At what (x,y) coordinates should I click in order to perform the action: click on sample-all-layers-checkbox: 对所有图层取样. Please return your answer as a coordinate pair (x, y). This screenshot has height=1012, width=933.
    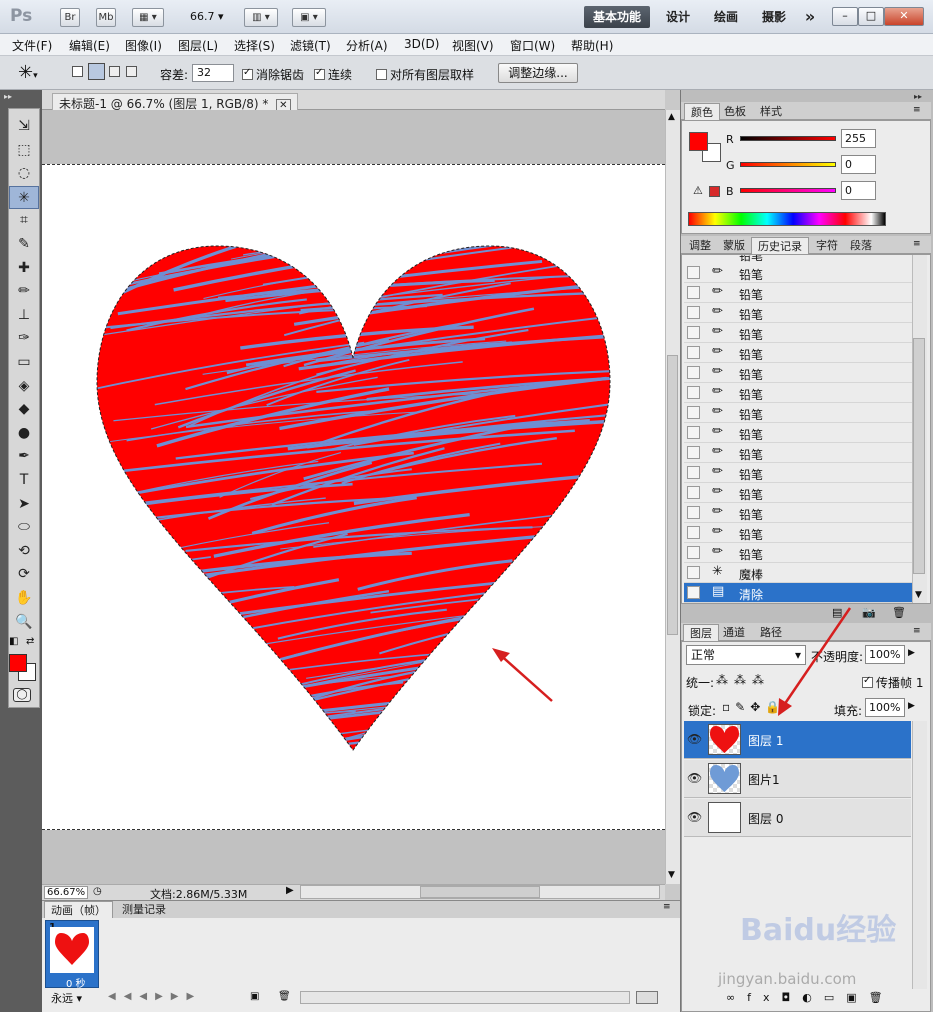
    Looking at the image, I should click on (425, 74).